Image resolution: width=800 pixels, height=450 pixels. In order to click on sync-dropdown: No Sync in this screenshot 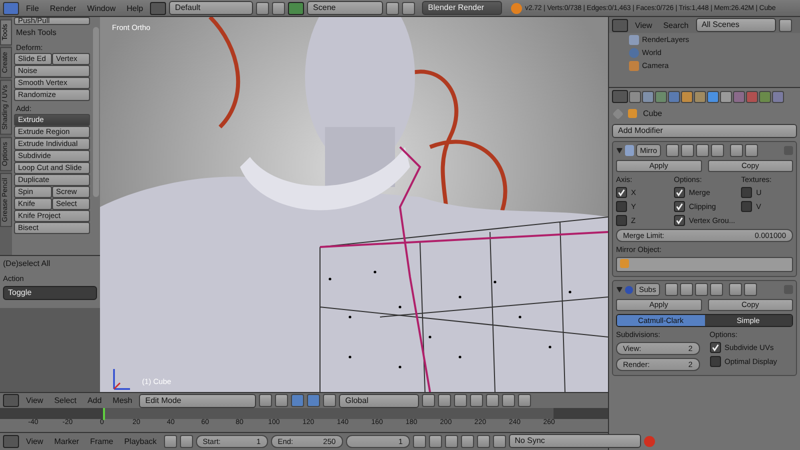, I will do `click(574, 441)`.